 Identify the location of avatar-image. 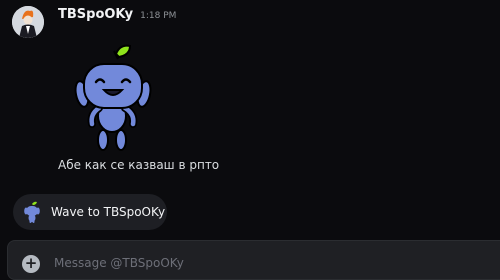
(28, 22).